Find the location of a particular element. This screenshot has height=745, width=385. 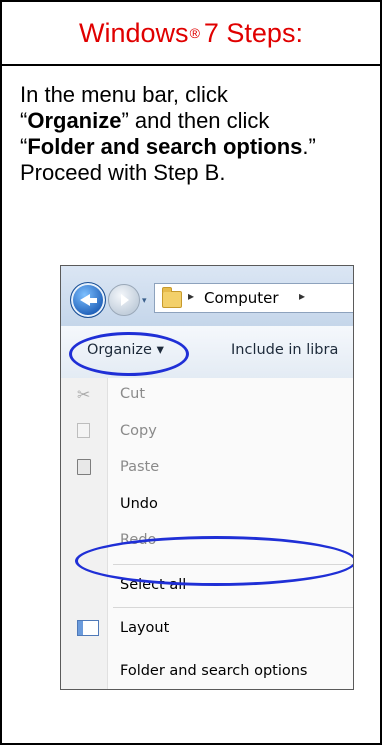

folder-options-emphasis: Folder and search options is located at coordinates (165, 146).